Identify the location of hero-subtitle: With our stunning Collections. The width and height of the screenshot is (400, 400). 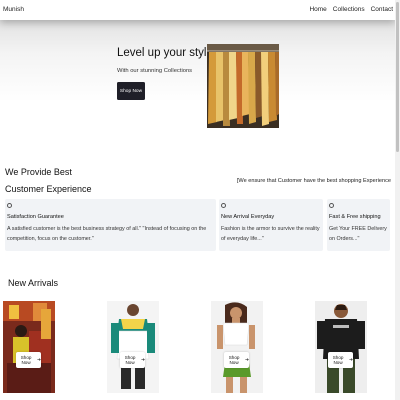
(155, 71).